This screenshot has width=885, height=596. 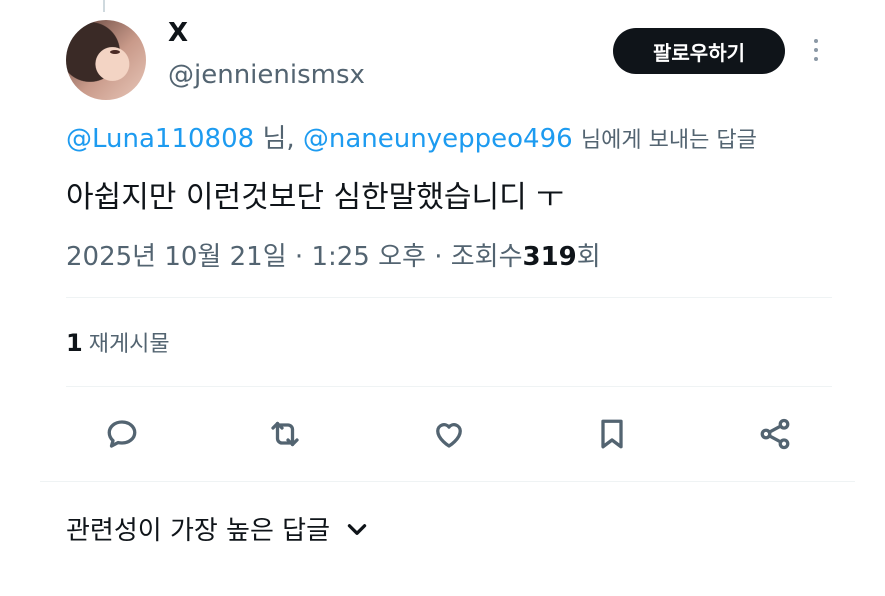 What do you see at coordinates (160, 139) in the screenshot?
I see `mention-link: @Luna110808` at bounding box center [160, 139].